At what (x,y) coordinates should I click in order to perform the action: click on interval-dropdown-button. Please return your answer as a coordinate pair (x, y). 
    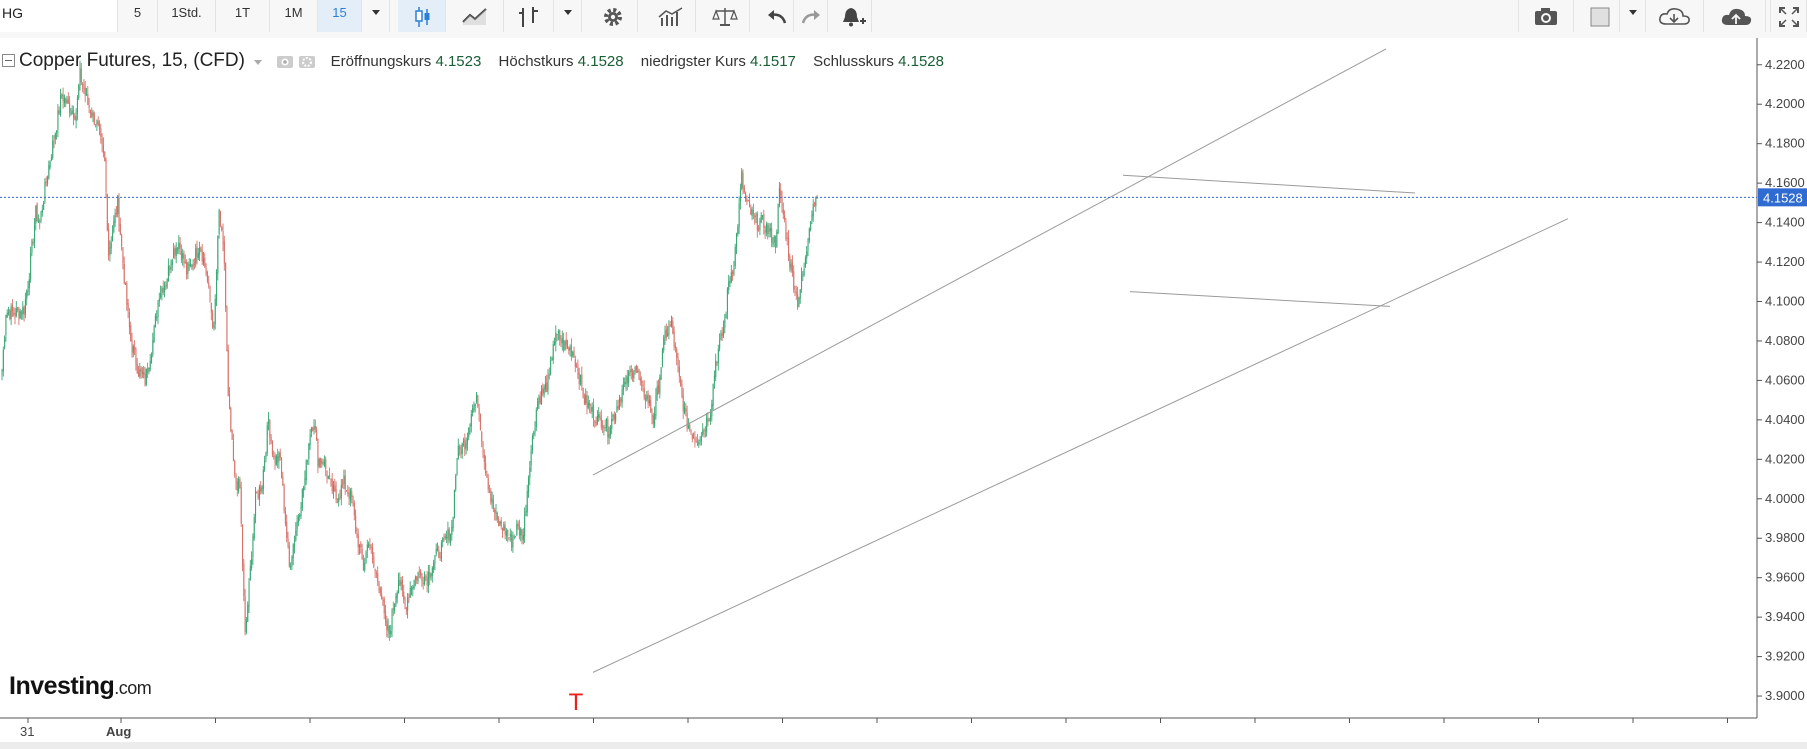
    Looking at the image, I should click on (376, 16).